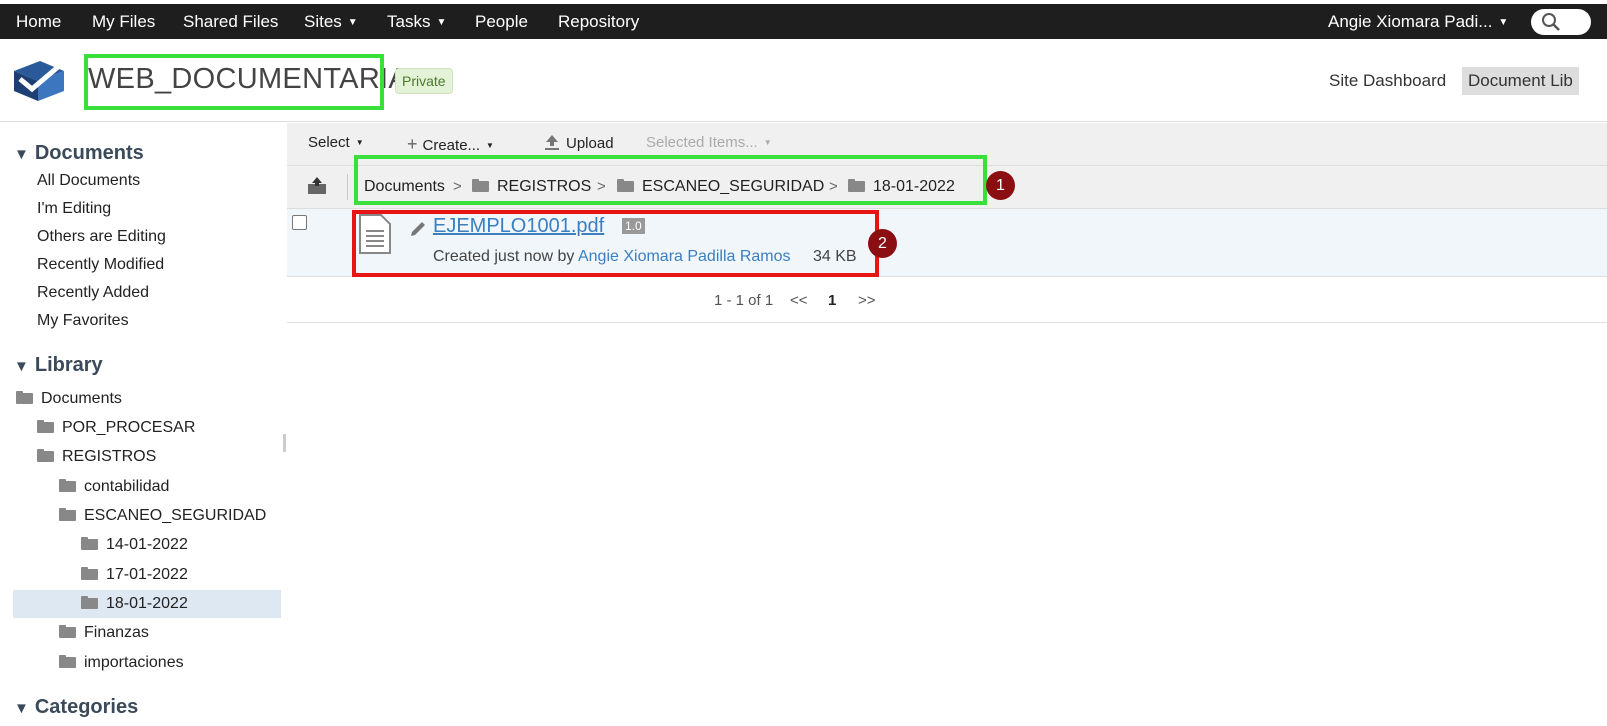 The height and width of the screenshot is (726, 1607). I want to click on upload-label: Upload, so click(590, 143).